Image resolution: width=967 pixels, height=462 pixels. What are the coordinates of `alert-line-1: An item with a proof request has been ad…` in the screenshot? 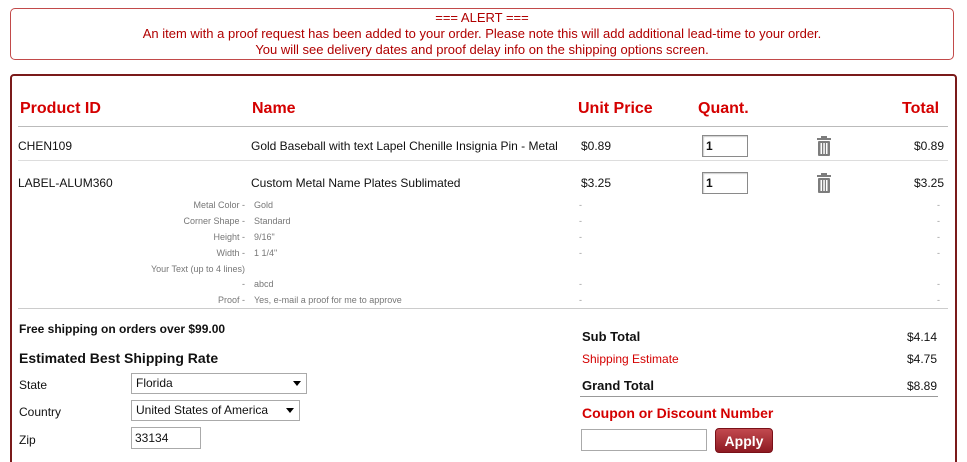 It's located at (482, 33).